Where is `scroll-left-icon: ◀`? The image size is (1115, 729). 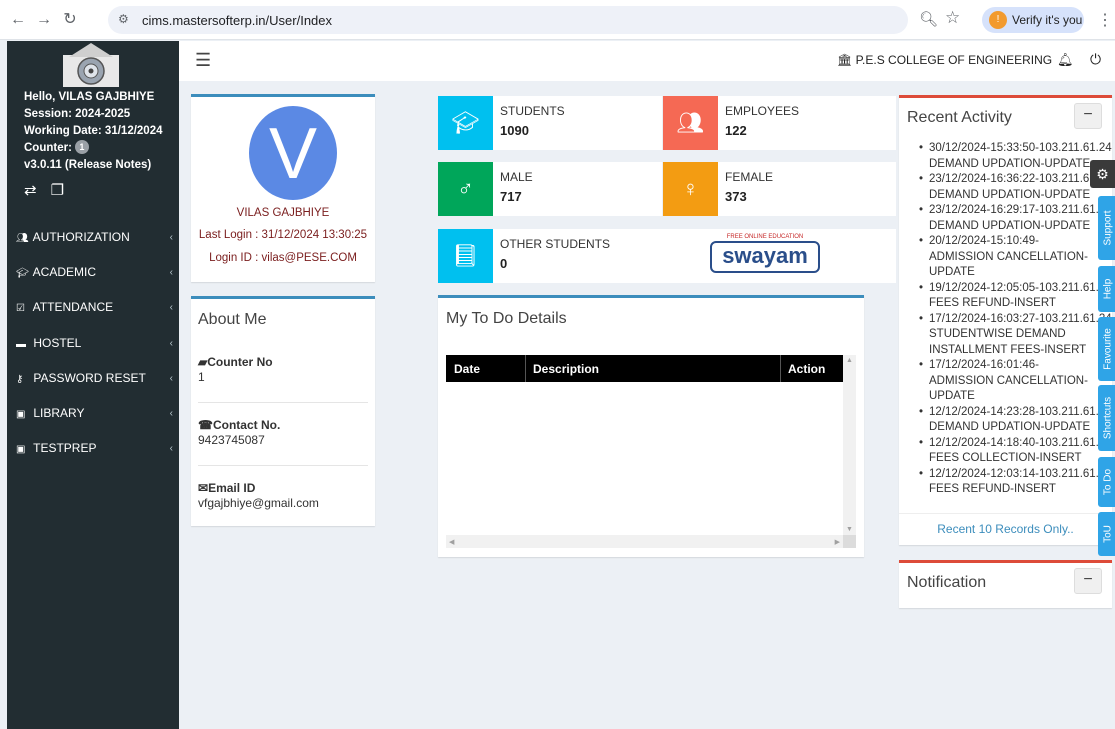 scroll-left-icon: ◀ is located at coordinates (451, 542).